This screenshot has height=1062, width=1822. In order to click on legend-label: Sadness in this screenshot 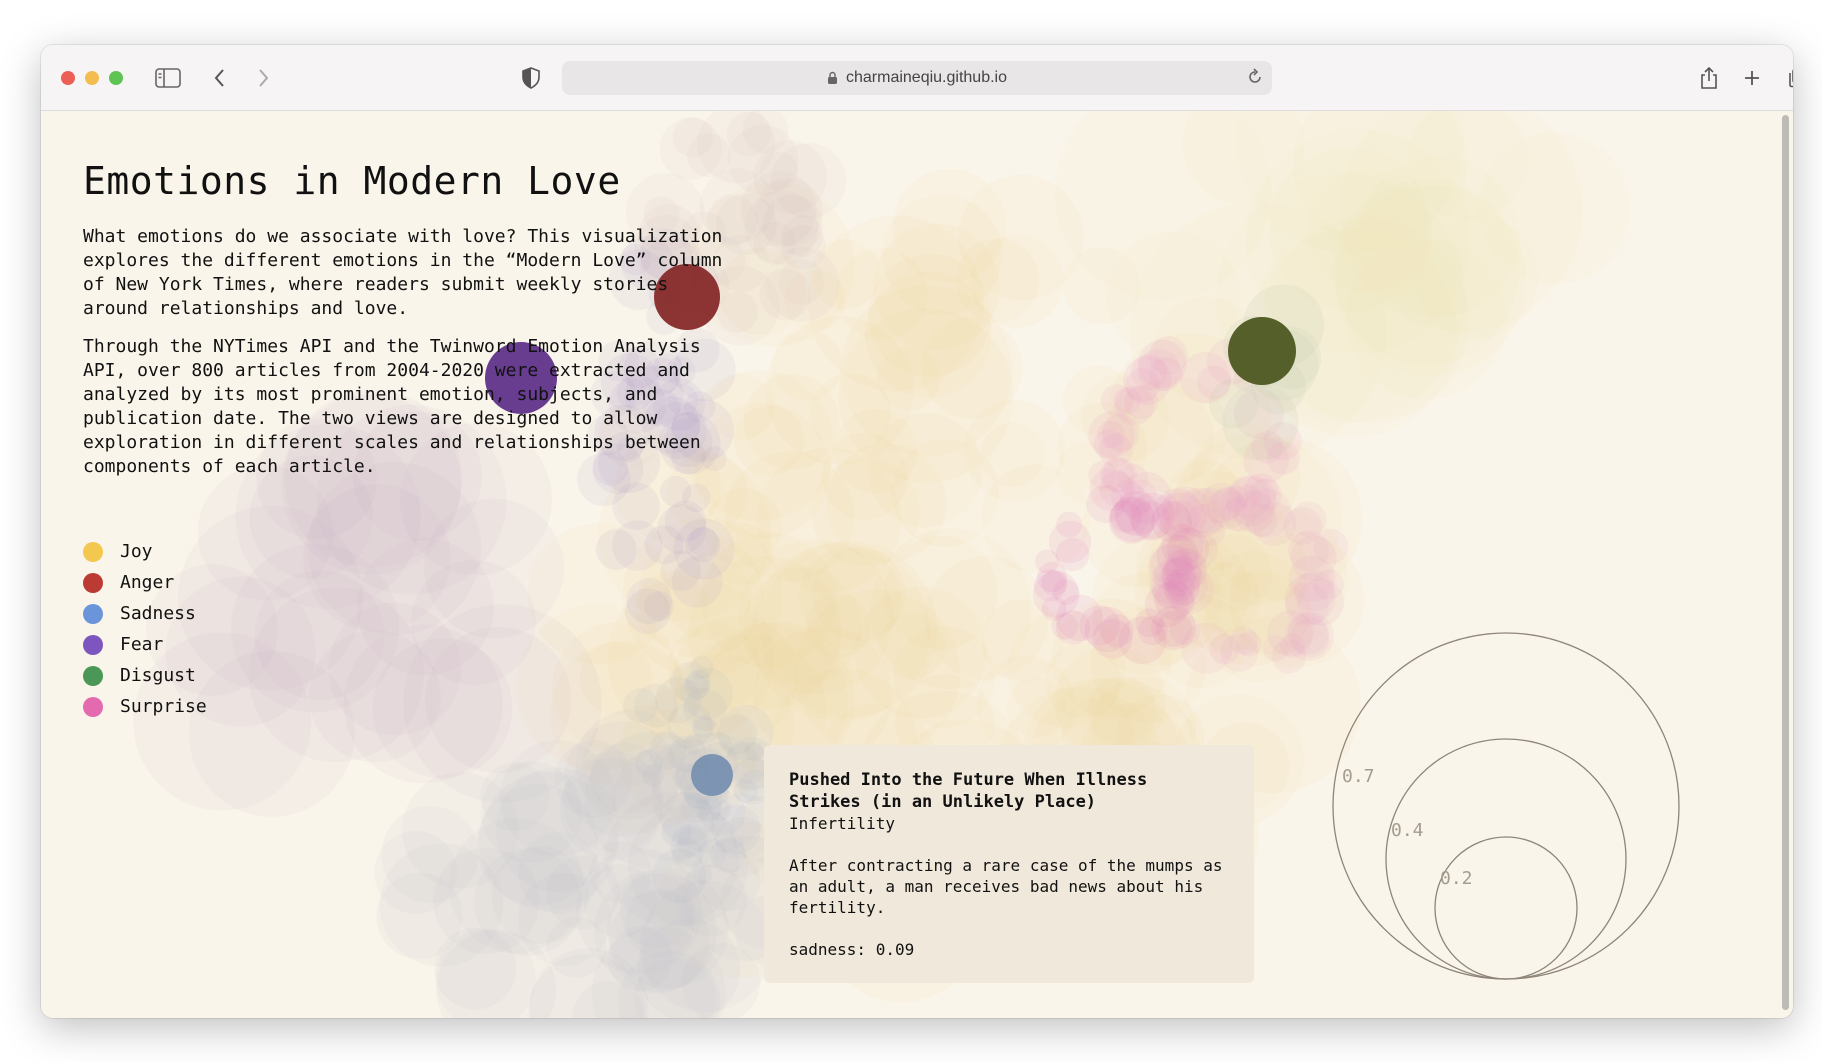, I will do `click(158, 613)`.